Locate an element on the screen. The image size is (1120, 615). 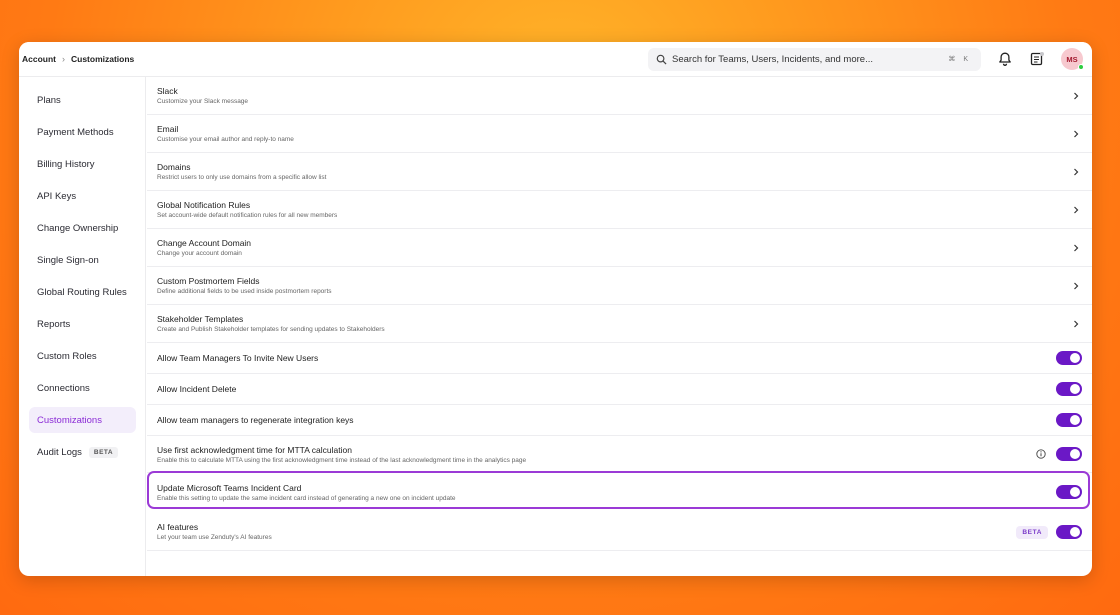
setting-title: Slack is located at coordinates (167, 91).